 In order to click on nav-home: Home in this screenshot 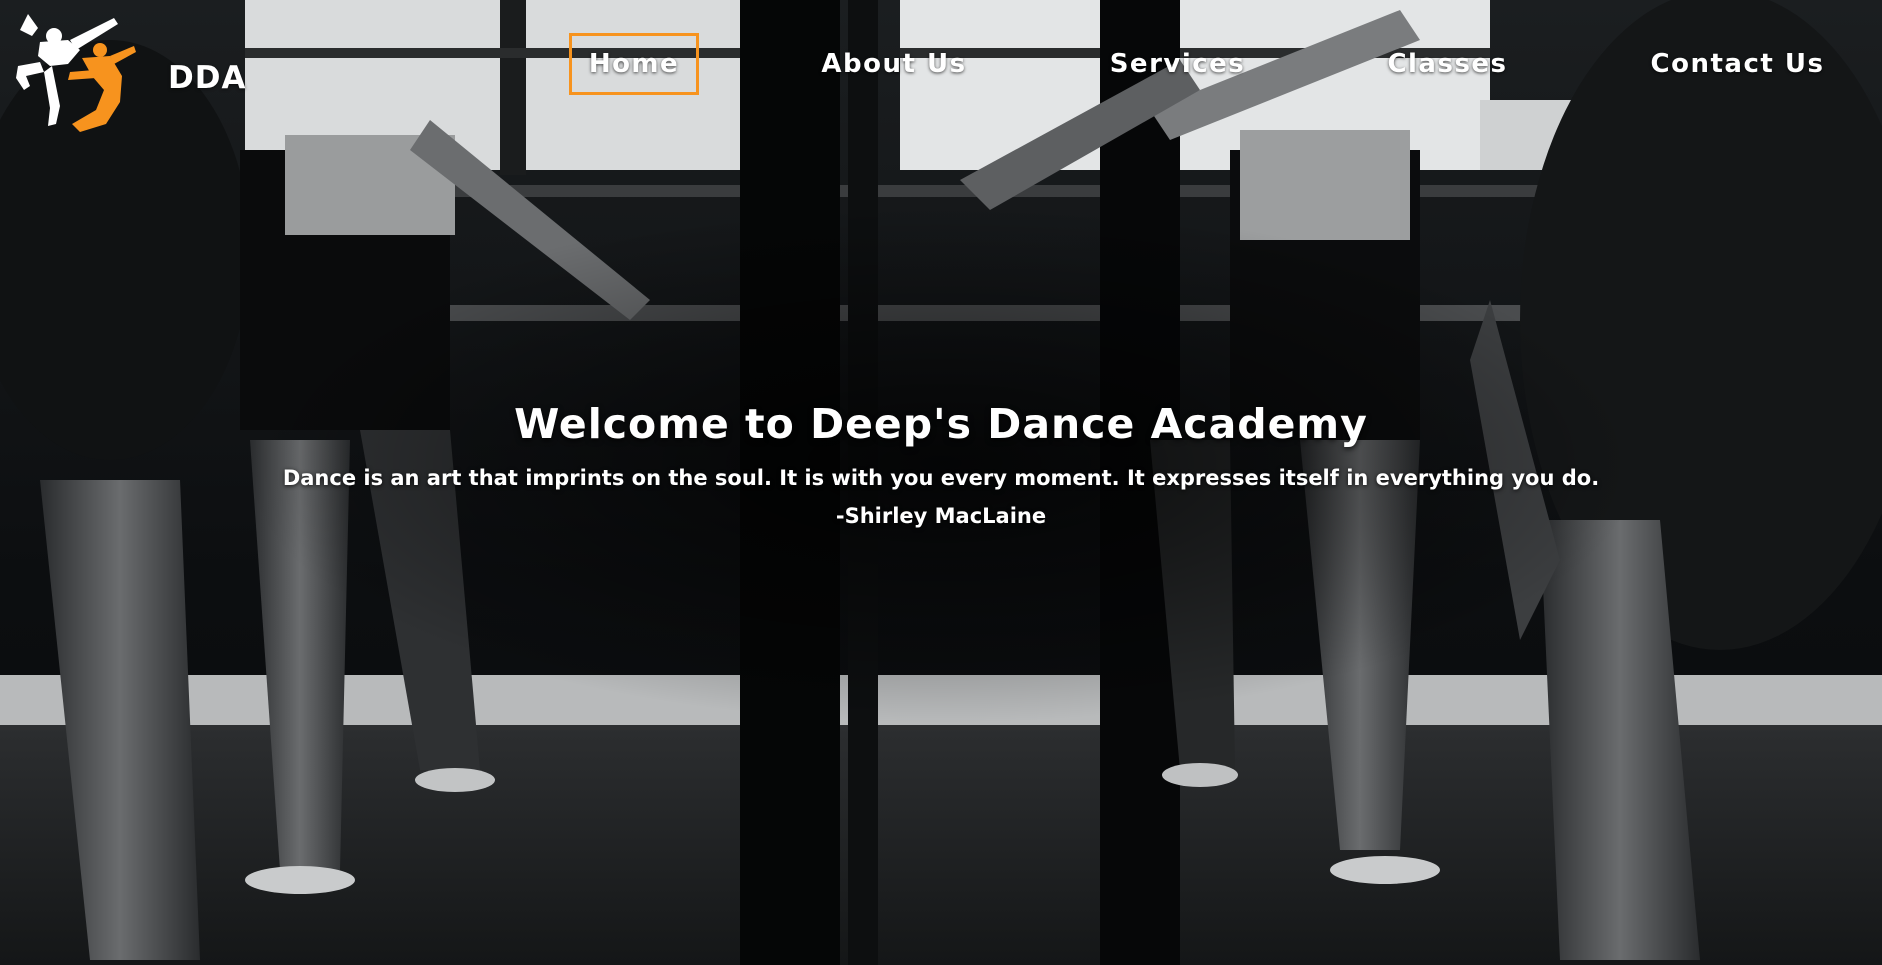, I will do `click(634, 64)`.